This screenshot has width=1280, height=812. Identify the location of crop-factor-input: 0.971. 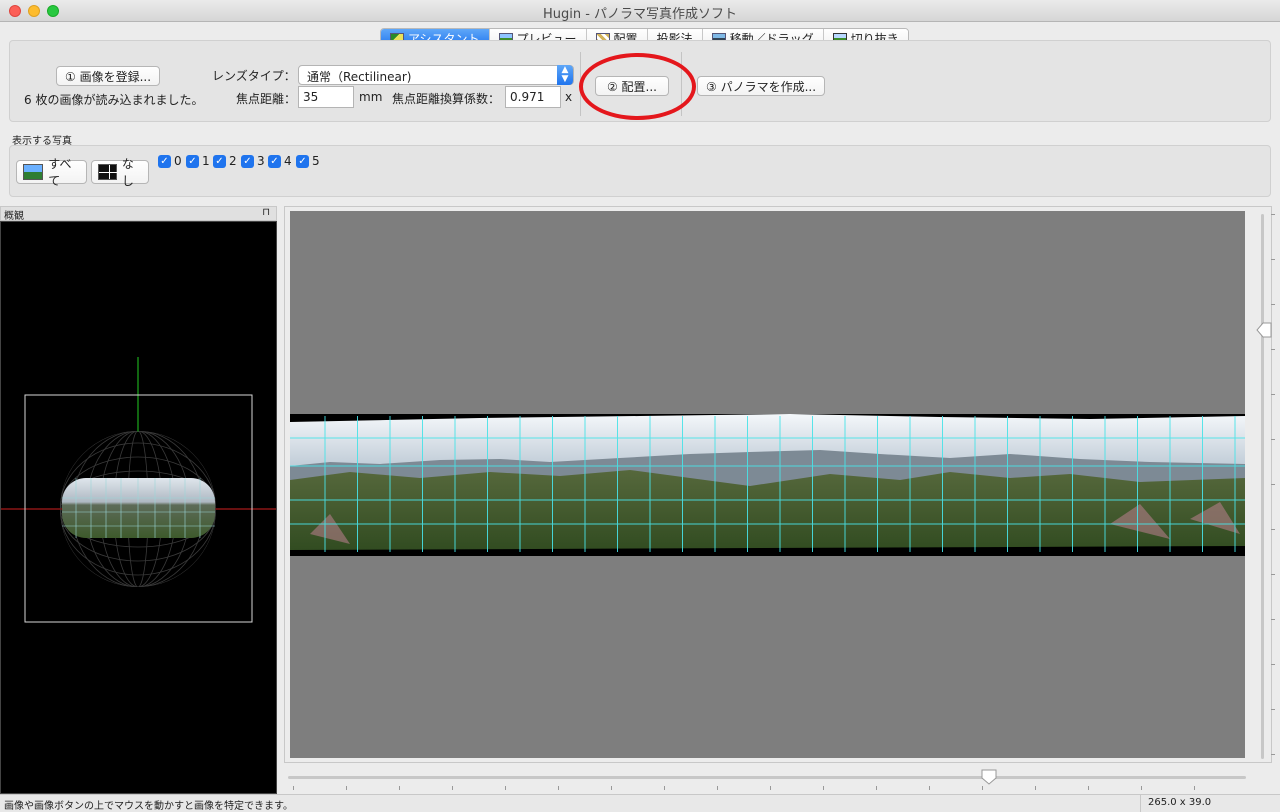
(533, 97).